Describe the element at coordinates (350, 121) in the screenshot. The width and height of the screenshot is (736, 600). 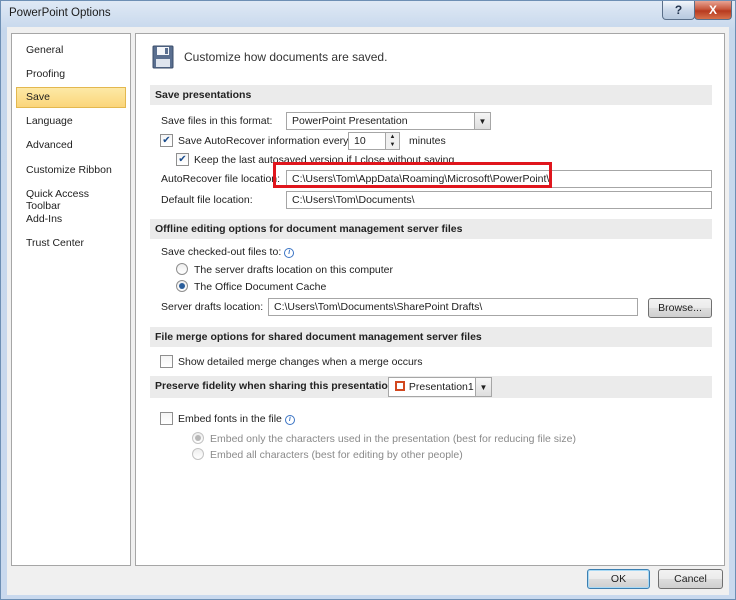
I see `format-value: PowerPoint Presentation` at that location.